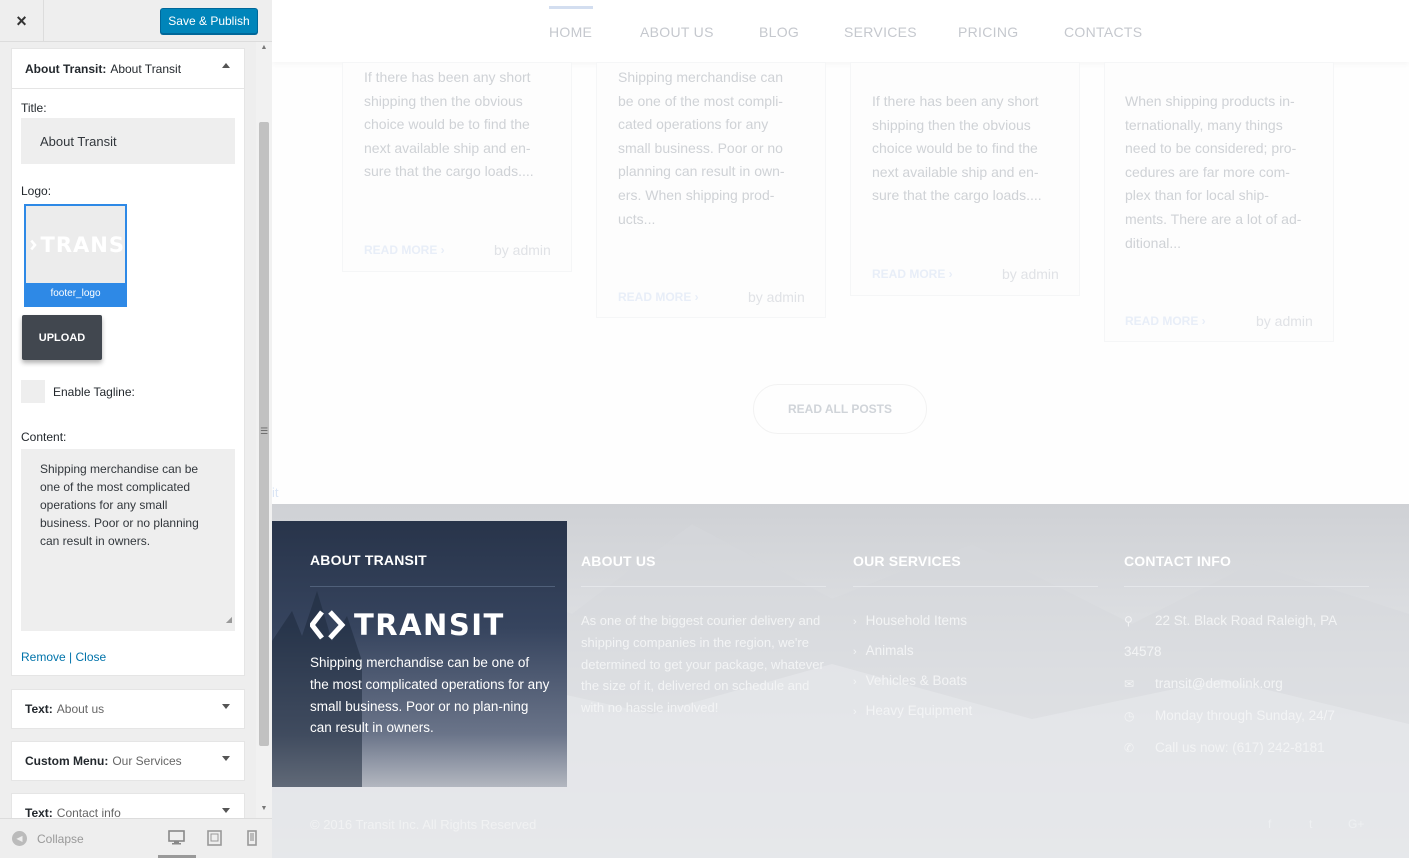 This screenshot has height=858, width=1409. I want to click on widget-text-about-us-header: Text: About us, so click(128, 709).